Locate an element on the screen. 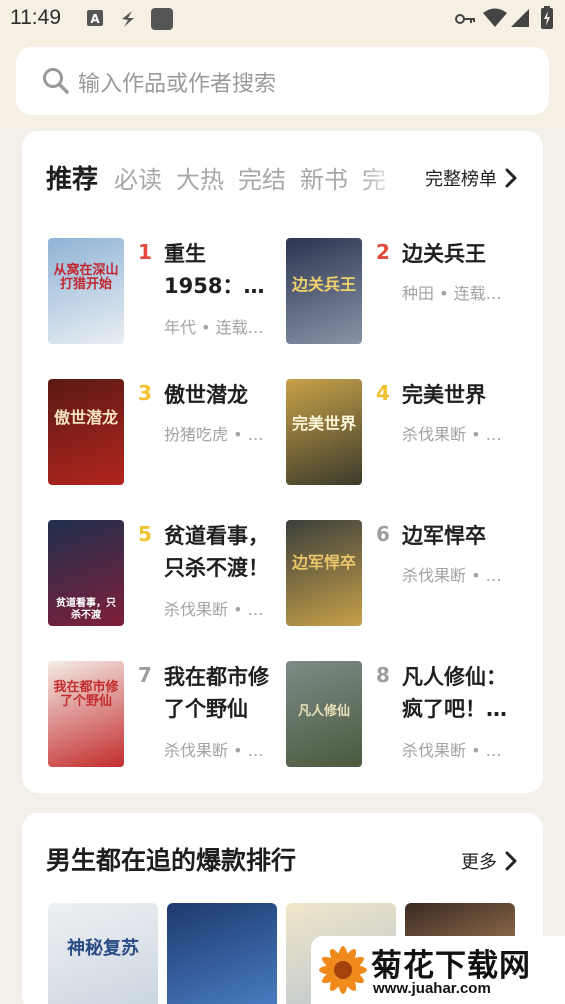 Image resolution: width=565 pixels, height=1004 pixels. status-bar: 11:49 A is located at coordinates (282, 19).